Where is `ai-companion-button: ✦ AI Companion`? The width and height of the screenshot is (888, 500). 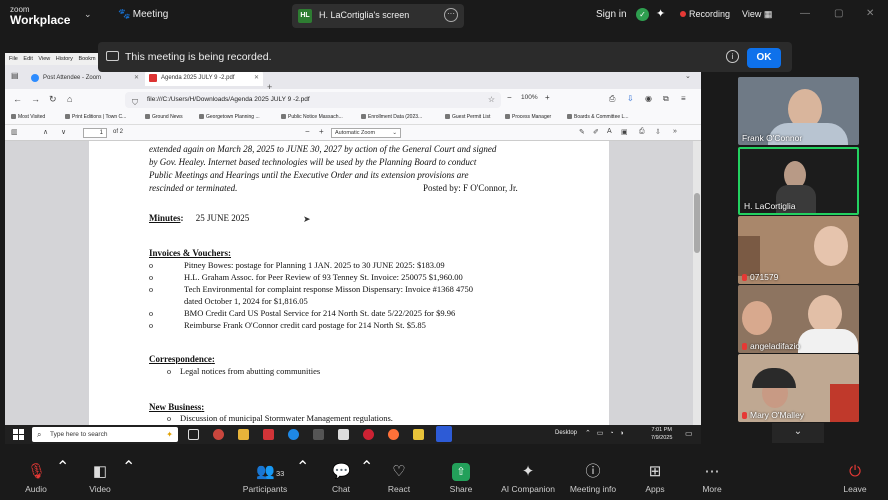 ai-companion-button: ✦ AI Companion is located at coordinates (528, 478).